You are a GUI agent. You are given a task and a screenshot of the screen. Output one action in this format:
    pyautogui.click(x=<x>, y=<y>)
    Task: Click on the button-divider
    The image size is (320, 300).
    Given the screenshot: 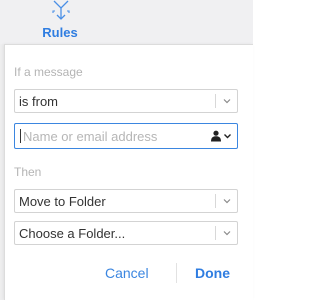 What is the action you would take?
    pyautogui.click(x=176, y=273)
    